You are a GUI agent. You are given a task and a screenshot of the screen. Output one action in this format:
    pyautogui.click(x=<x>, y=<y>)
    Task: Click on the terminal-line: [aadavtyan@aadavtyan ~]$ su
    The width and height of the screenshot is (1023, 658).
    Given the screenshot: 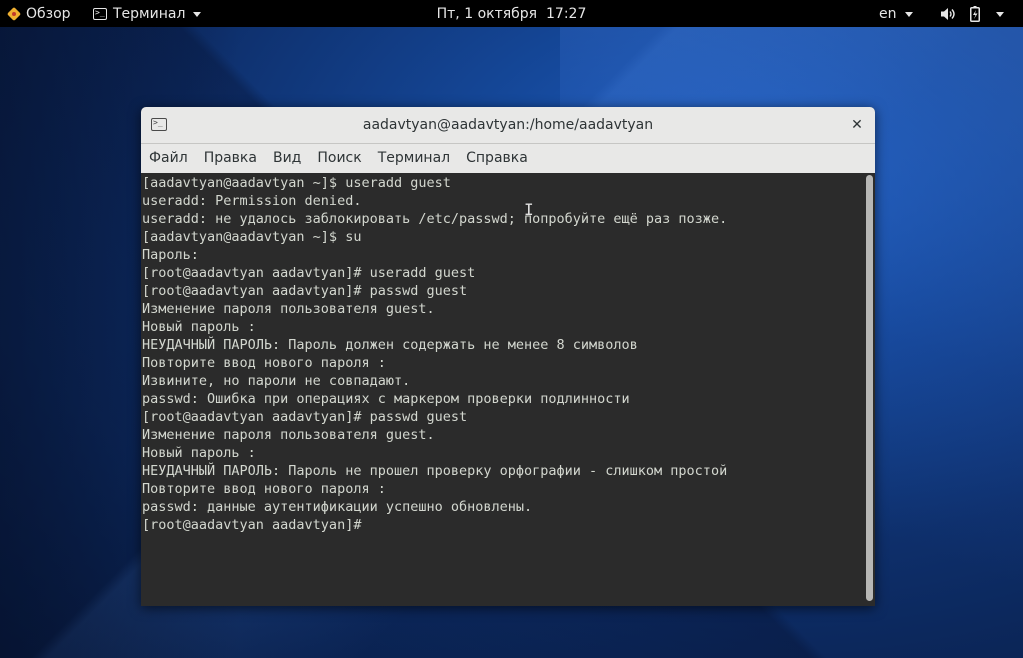 What is the action you would take?
    pyautogui.click(x=252, y=237)
    